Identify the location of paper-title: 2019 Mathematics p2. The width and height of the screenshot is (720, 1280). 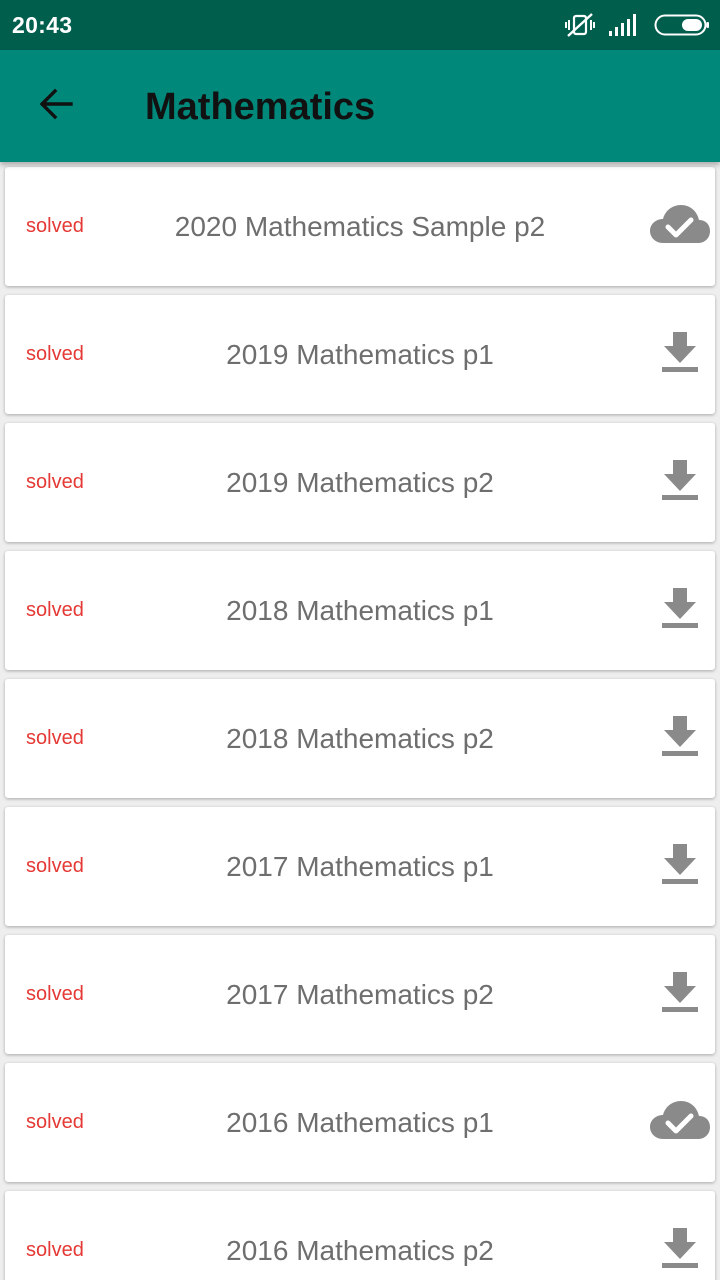
(360, 482).